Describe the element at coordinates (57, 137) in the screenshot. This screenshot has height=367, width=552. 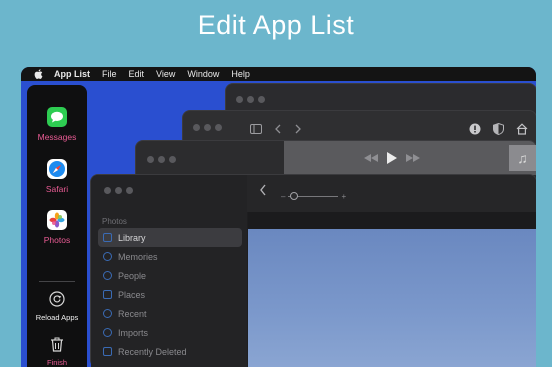
I see `dock-app-label: Messages` at that location.